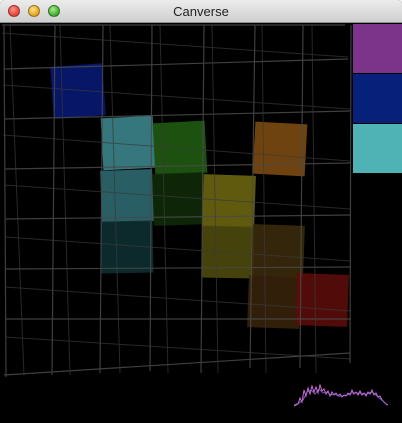  What do you see at coordinates (377, 148) in the screenshot?
I see `palette-swatch-cyan` at bounding box center [377, 148].